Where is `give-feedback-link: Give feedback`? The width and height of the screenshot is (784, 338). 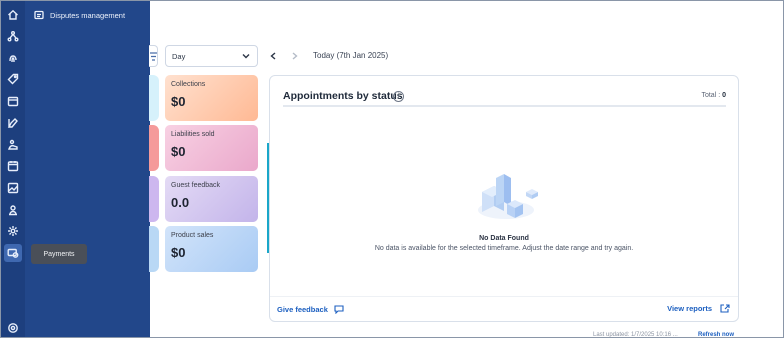 give-feedback-link: Give feedback is located at coordinates (310, 309).